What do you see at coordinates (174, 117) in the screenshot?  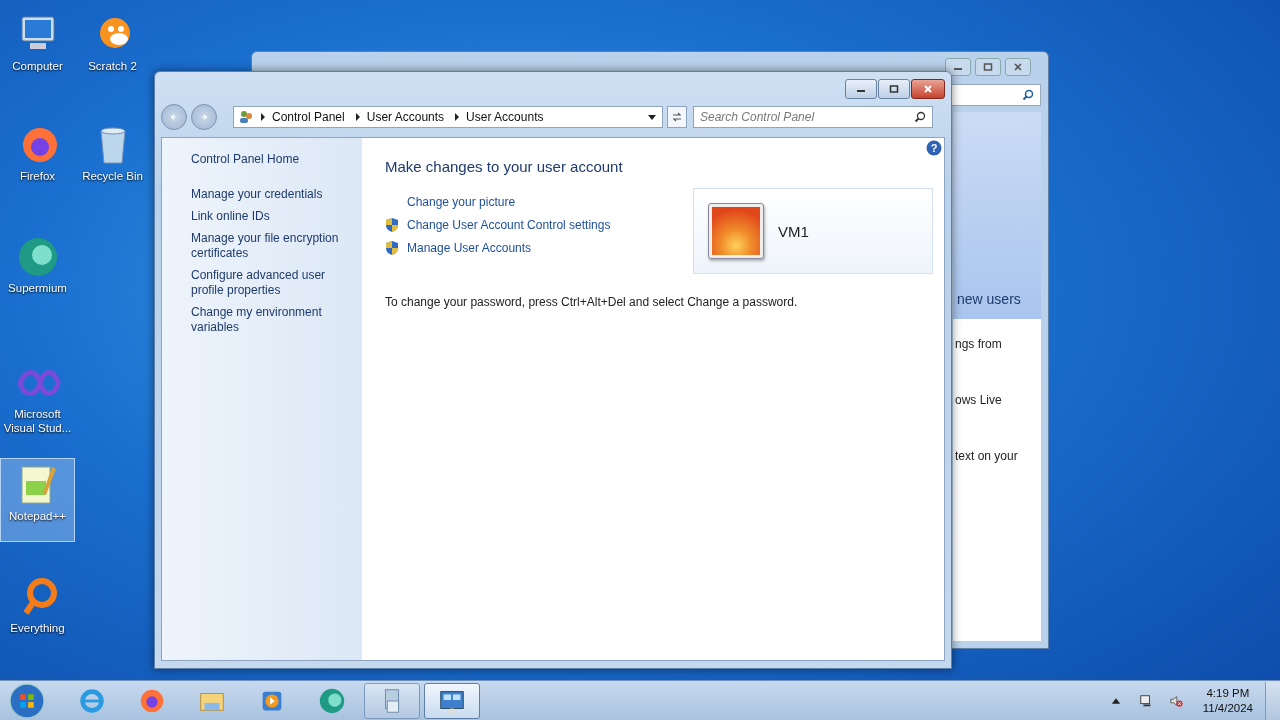 I see `back-button` at bounding box center [174, 117].